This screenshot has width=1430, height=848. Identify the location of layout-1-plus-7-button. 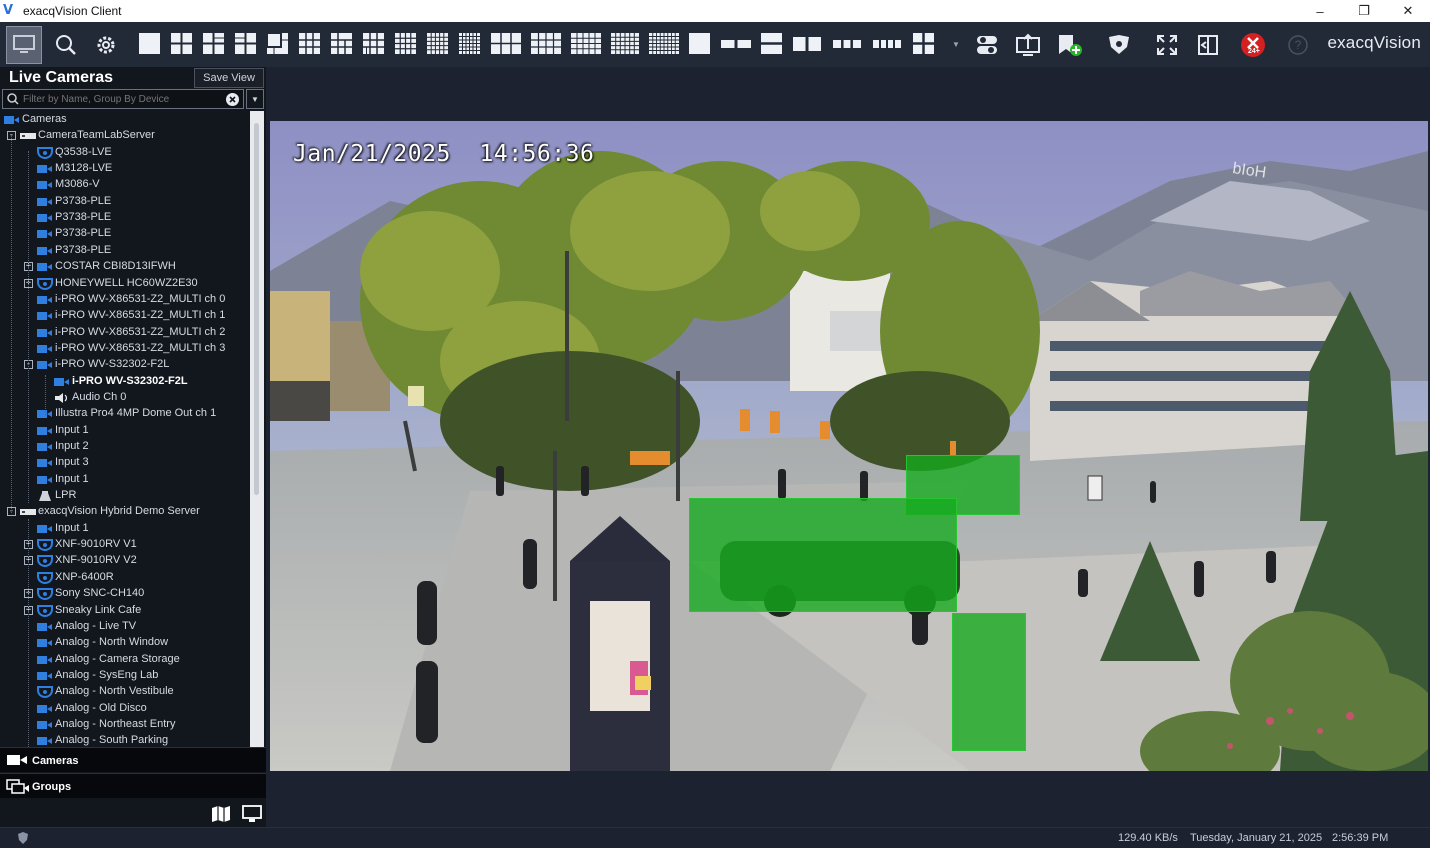
(341, 43).